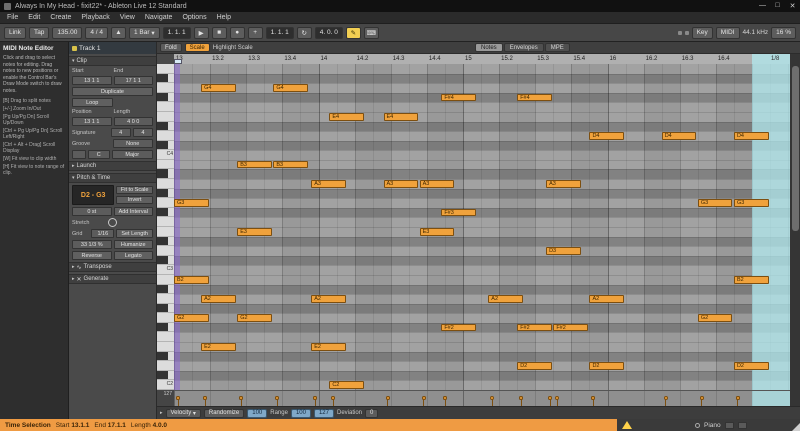  I want to click on vertical-scrollbar, so click(795, 230).